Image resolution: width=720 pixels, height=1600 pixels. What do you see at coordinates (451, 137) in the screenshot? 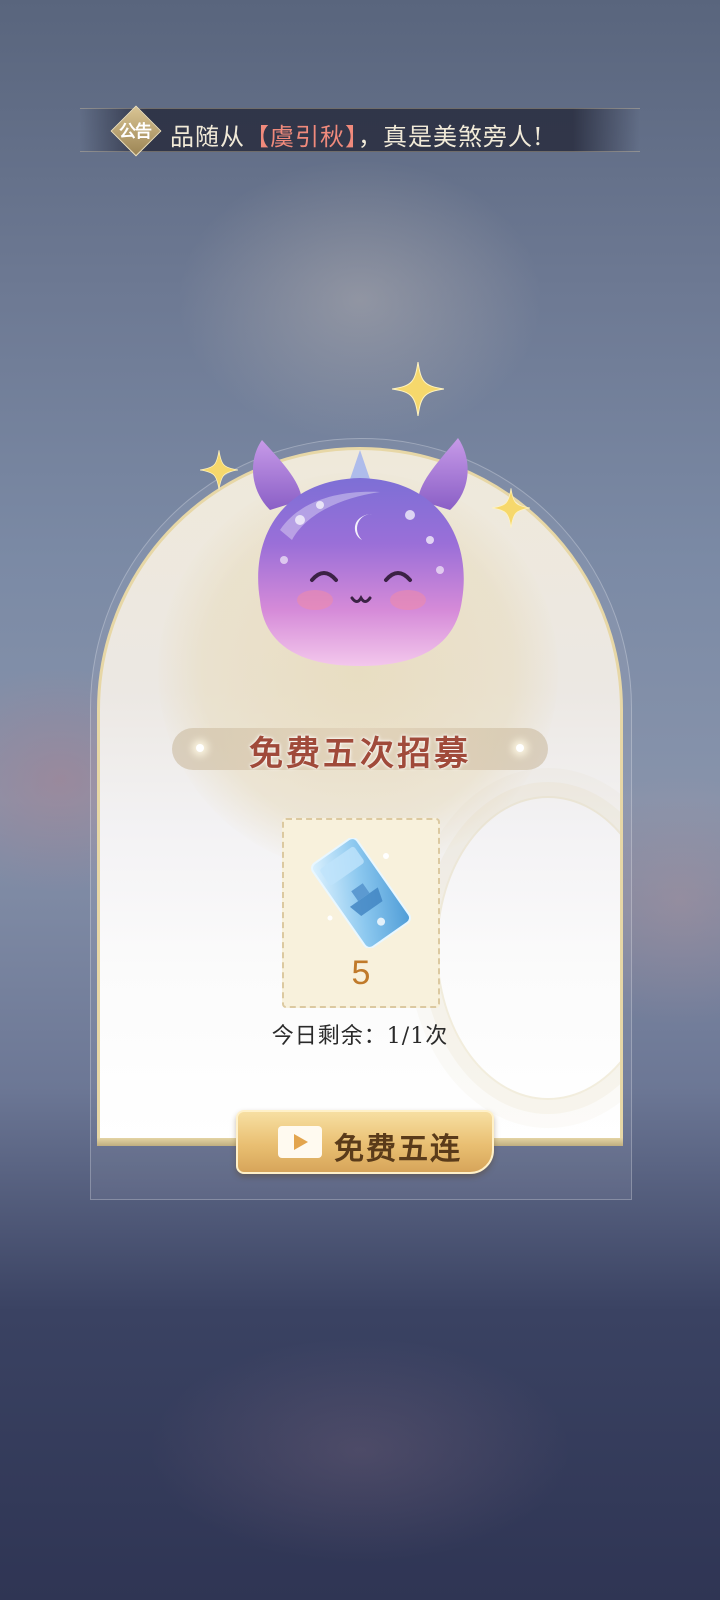
I see `announcement-suffix: ，真是美煞旁人!` at bounding box center [451, 137].